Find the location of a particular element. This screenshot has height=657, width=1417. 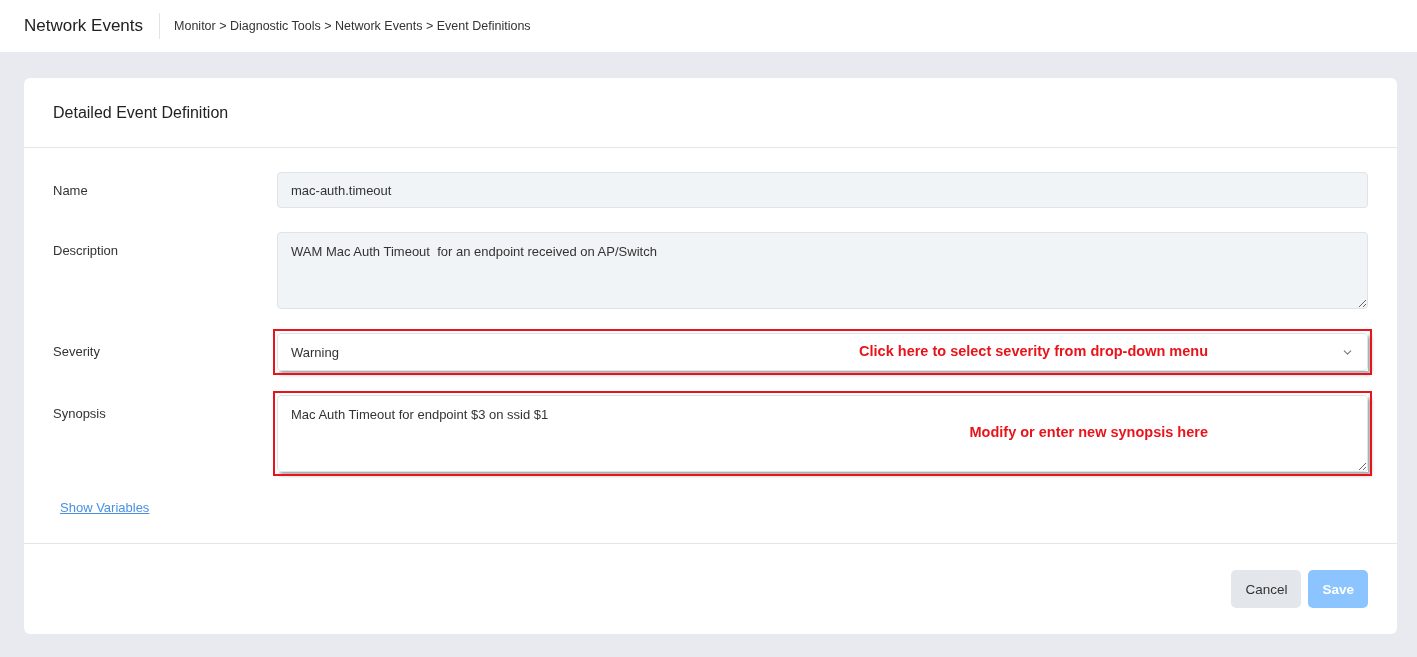

card-title: Detailed Event Definition is located at coordinates (141, 112).